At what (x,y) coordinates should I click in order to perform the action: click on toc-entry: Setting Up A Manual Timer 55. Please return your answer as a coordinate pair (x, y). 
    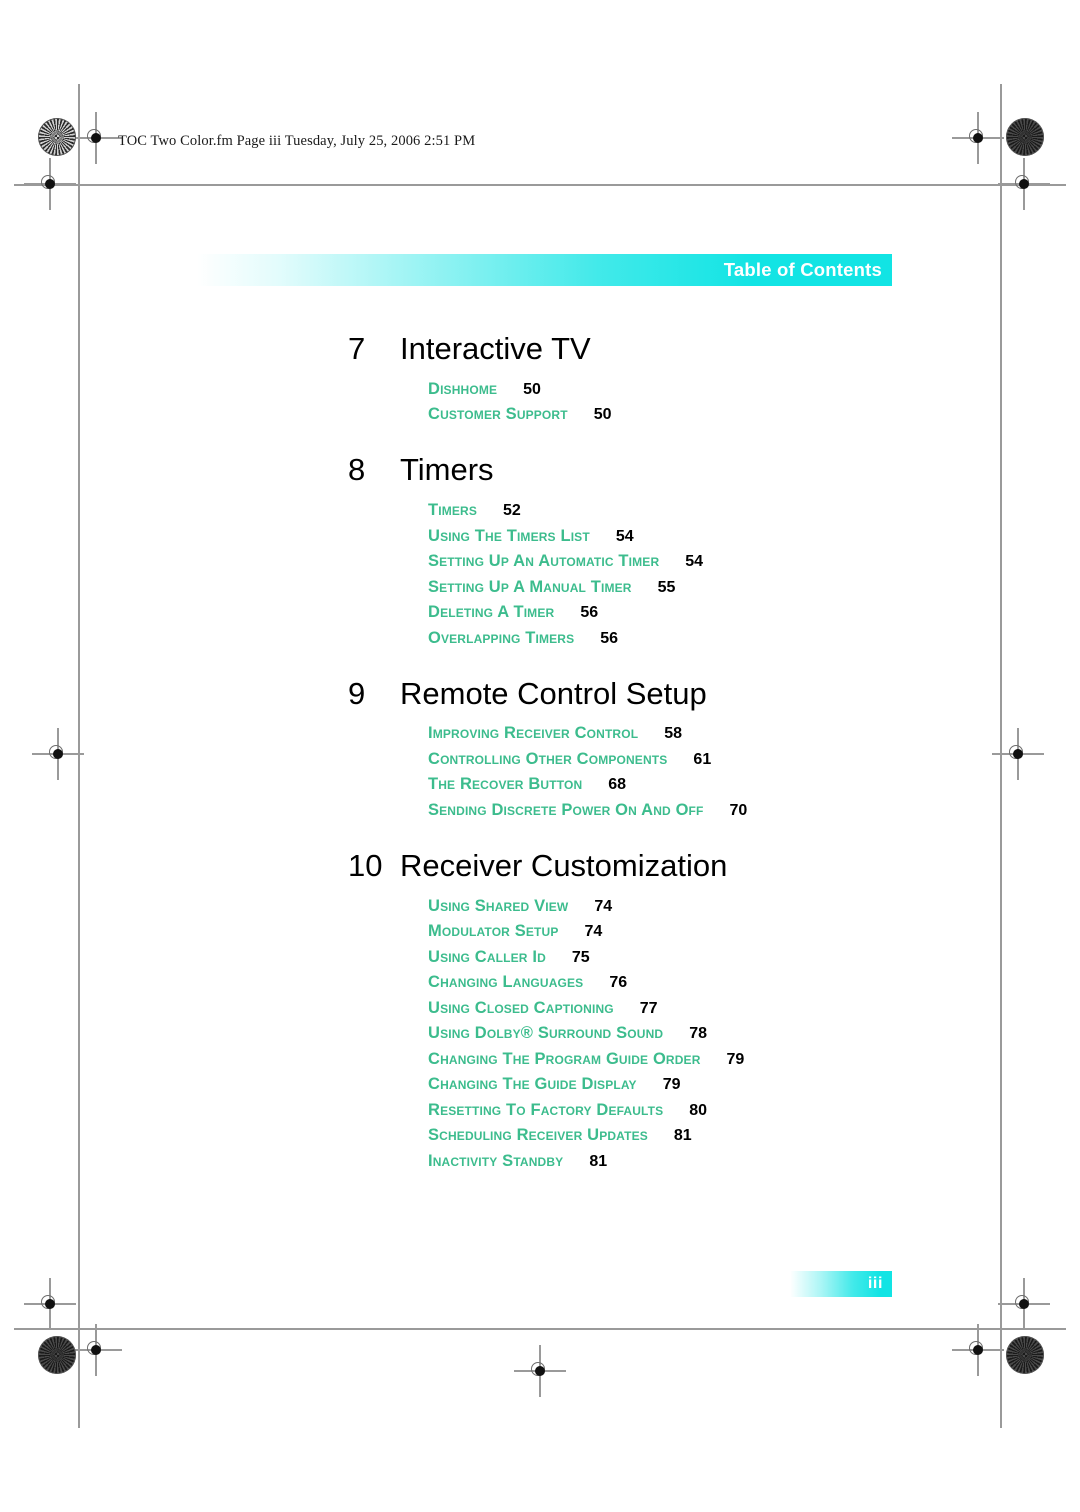
    Looking at the image, I should click on (754, 586).